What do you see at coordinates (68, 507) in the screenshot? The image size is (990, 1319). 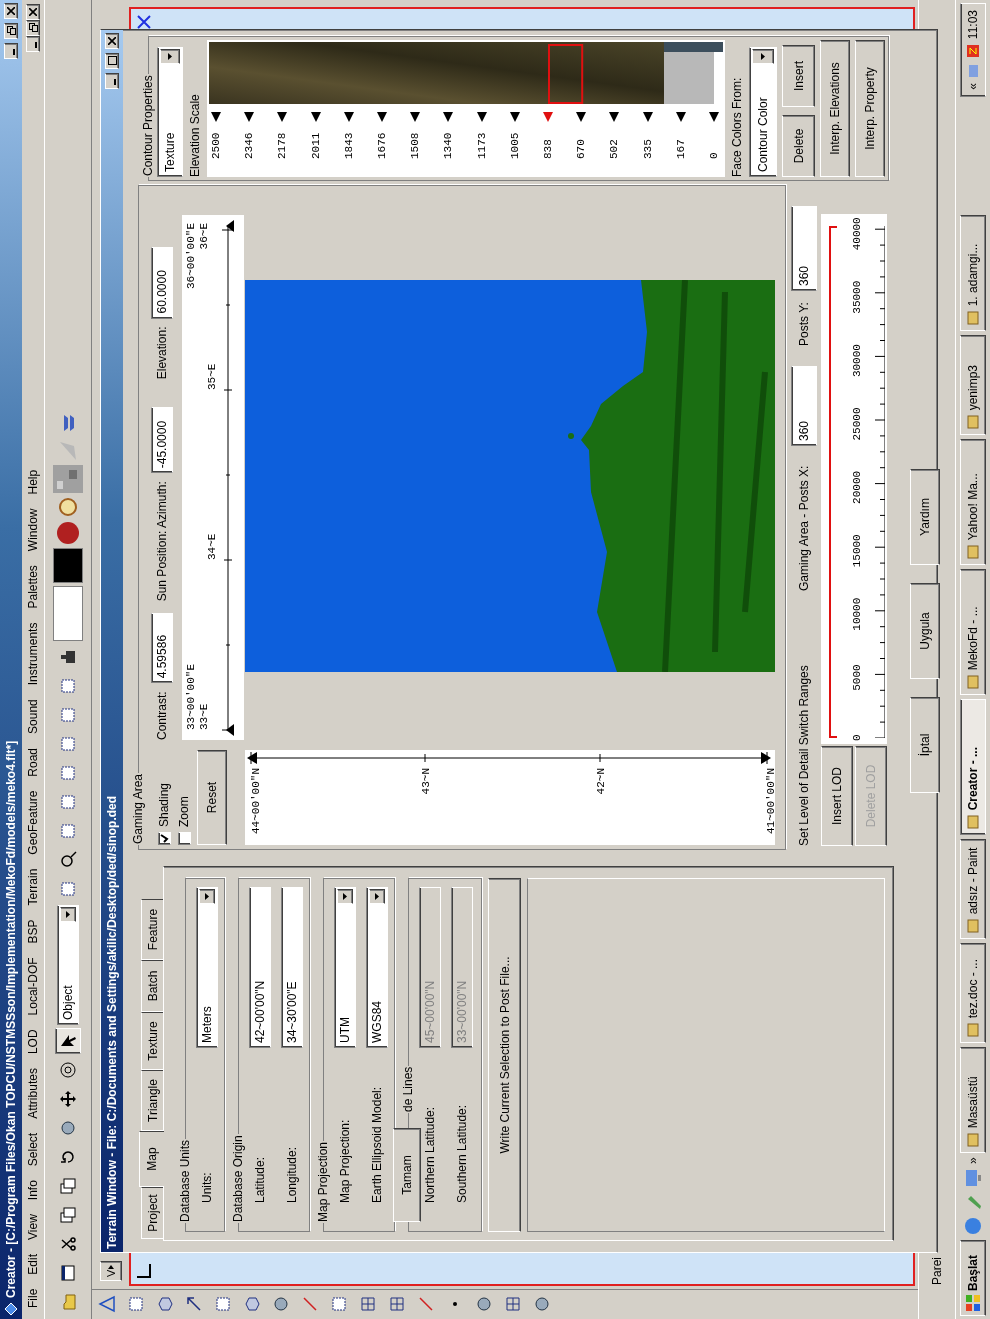 I see `dial-icon` at bounding box center [68, 507].